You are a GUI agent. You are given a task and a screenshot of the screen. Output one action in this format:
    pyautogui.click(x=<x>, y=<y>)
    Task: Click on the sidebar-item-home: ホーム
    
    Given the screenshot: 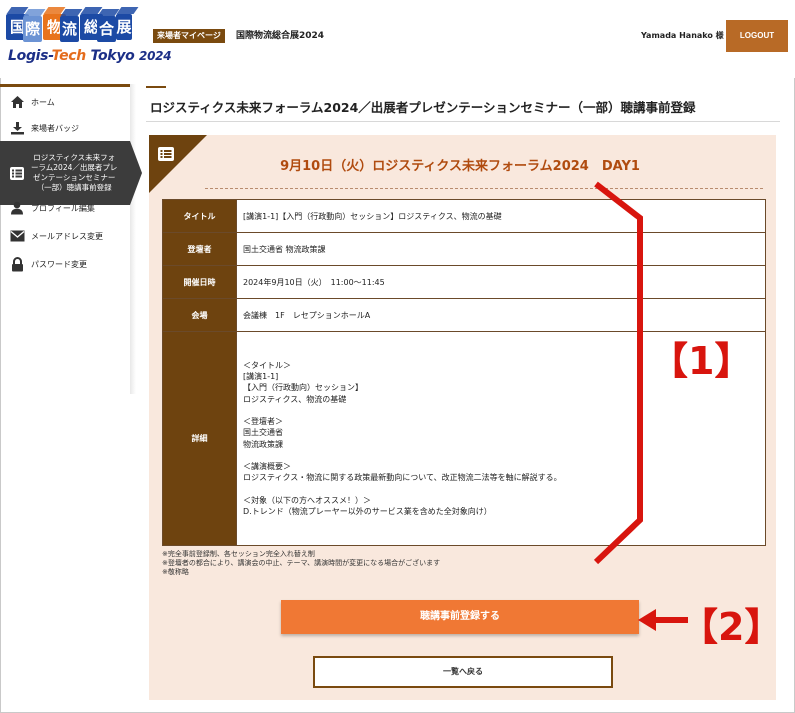 What is the action you would take?
    pyautogui.click(x=64, y=102)
    